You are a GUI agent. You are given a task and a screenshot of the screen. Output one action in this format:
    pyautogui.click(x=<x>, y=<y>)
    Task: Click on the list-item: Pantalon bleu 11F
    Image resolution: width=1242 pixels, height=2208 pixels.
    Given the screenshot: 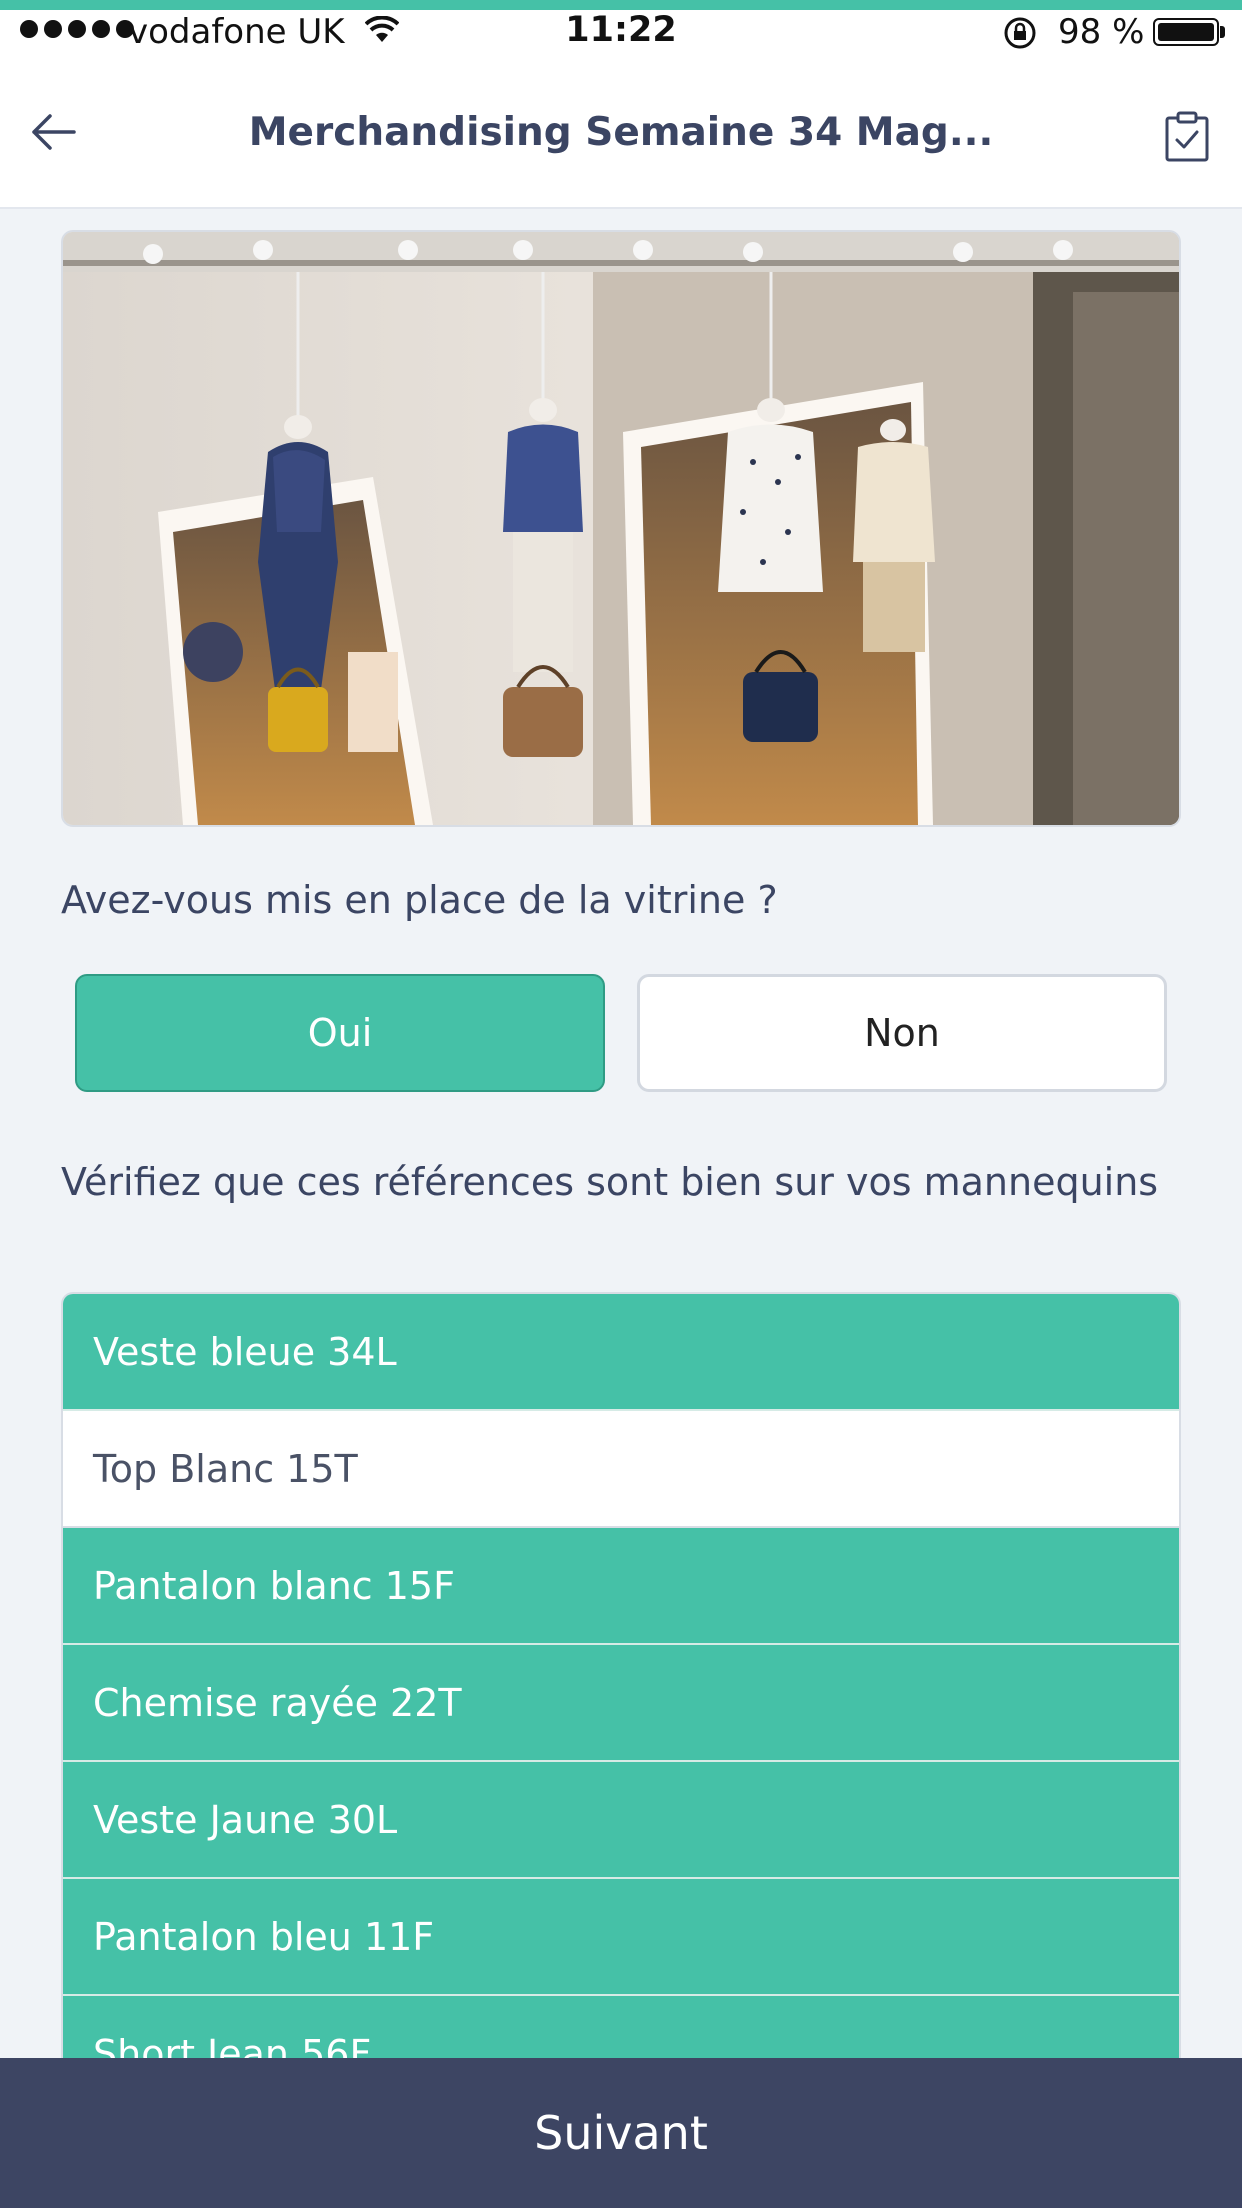 What is the action you would take?
    pyautogui.click(x=621, y=1937)
    